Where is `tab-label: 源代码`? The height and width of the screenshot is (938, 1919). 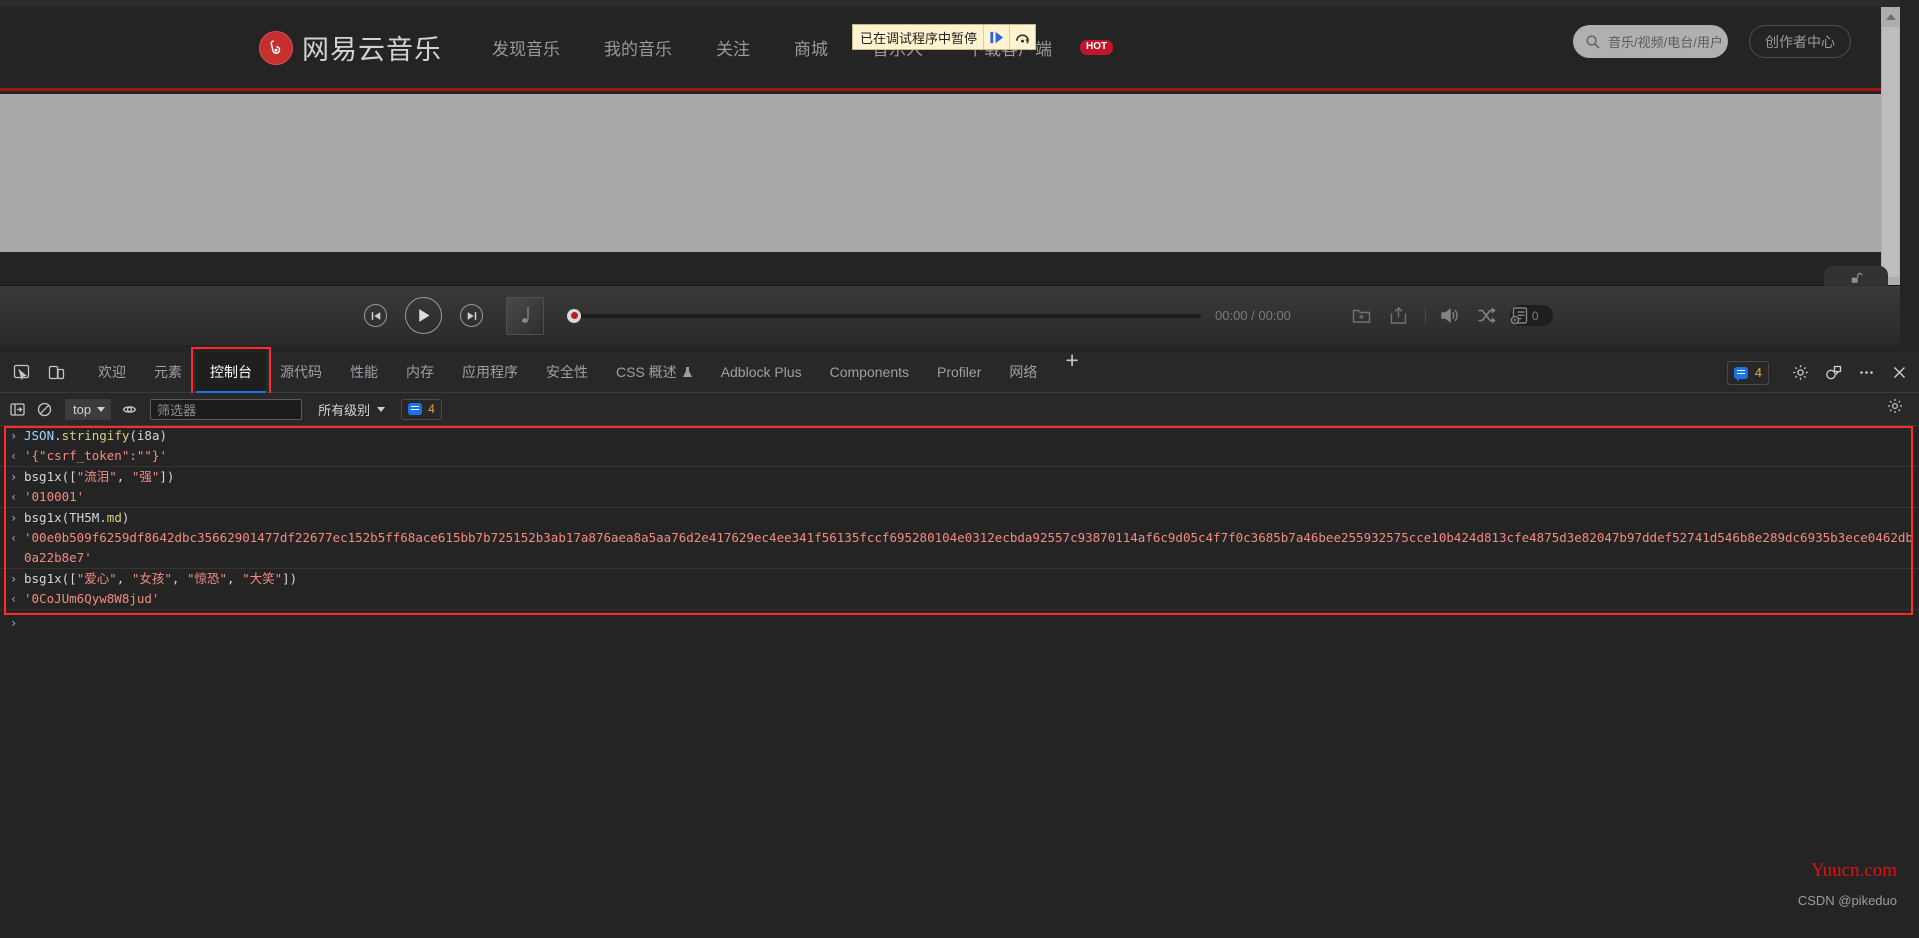 tab-label: 源代码 is located at coordinates (301, 372).